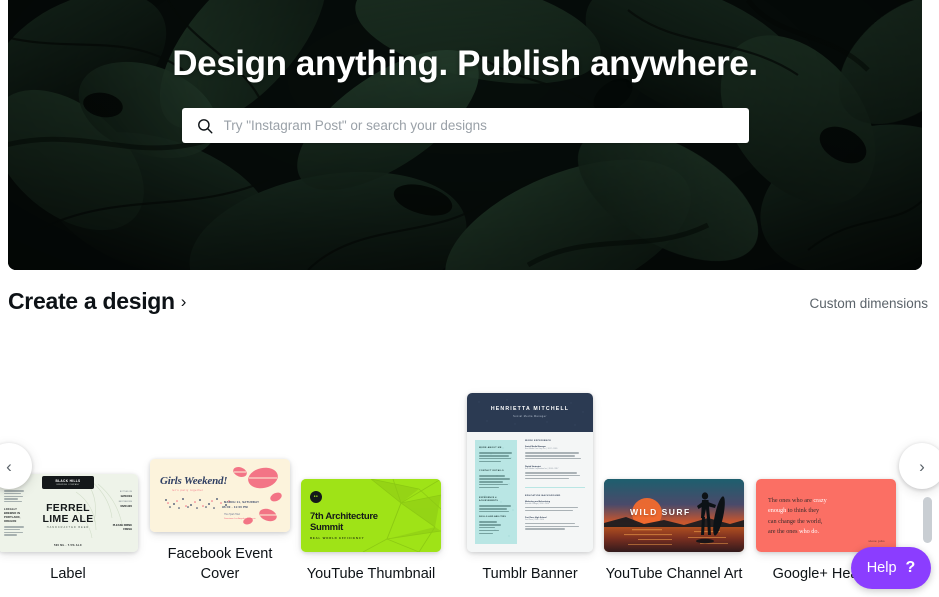 The width and height of the screenshot is (939, 597). I want to click on resume-side-head-3: EXPERIENCE & ACHIEVEMENTS, so click(488, 500).